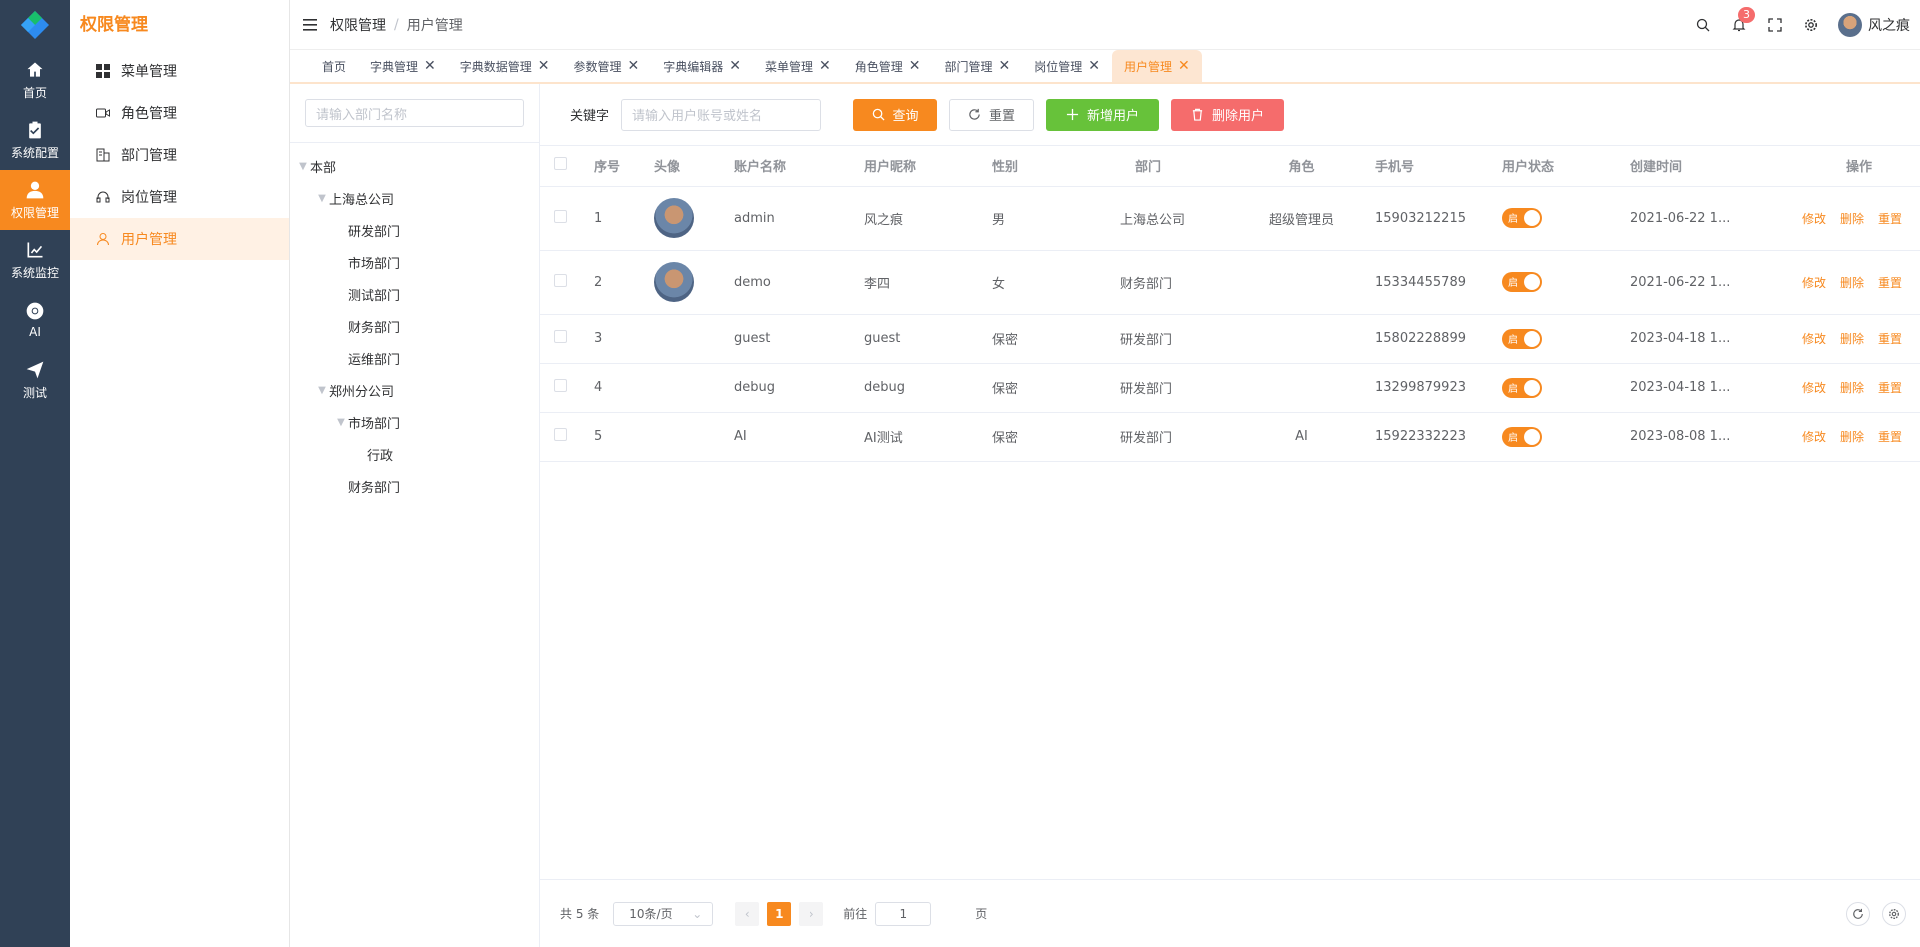 The image size is (1920, 947). Describe the element at coordinates (179, 71) in the screenshot. I see `menu-item-menu-management: 菜单管理` at that location.